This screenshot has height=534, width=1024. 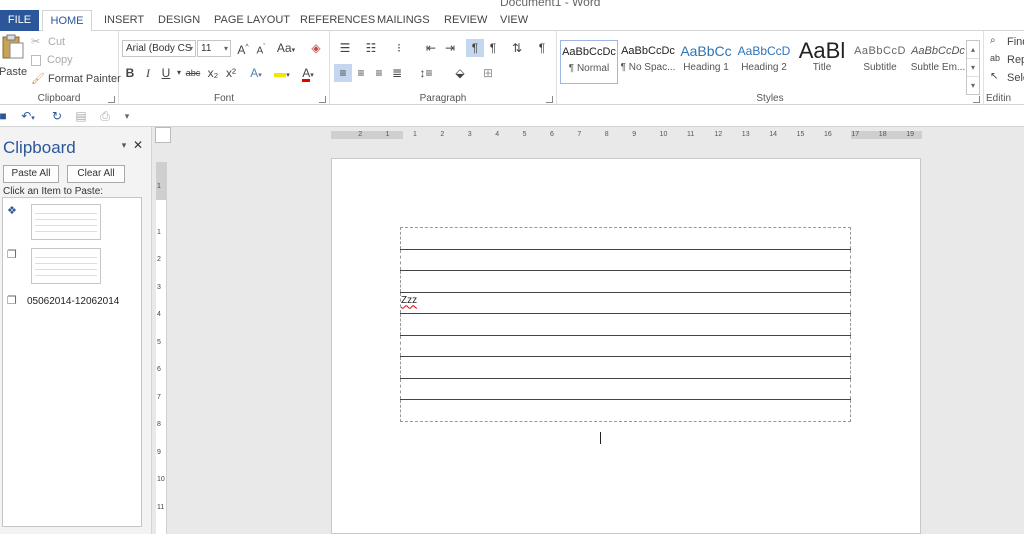 I want to click on print-preview-button: ▤, so click(x=81, y=116).